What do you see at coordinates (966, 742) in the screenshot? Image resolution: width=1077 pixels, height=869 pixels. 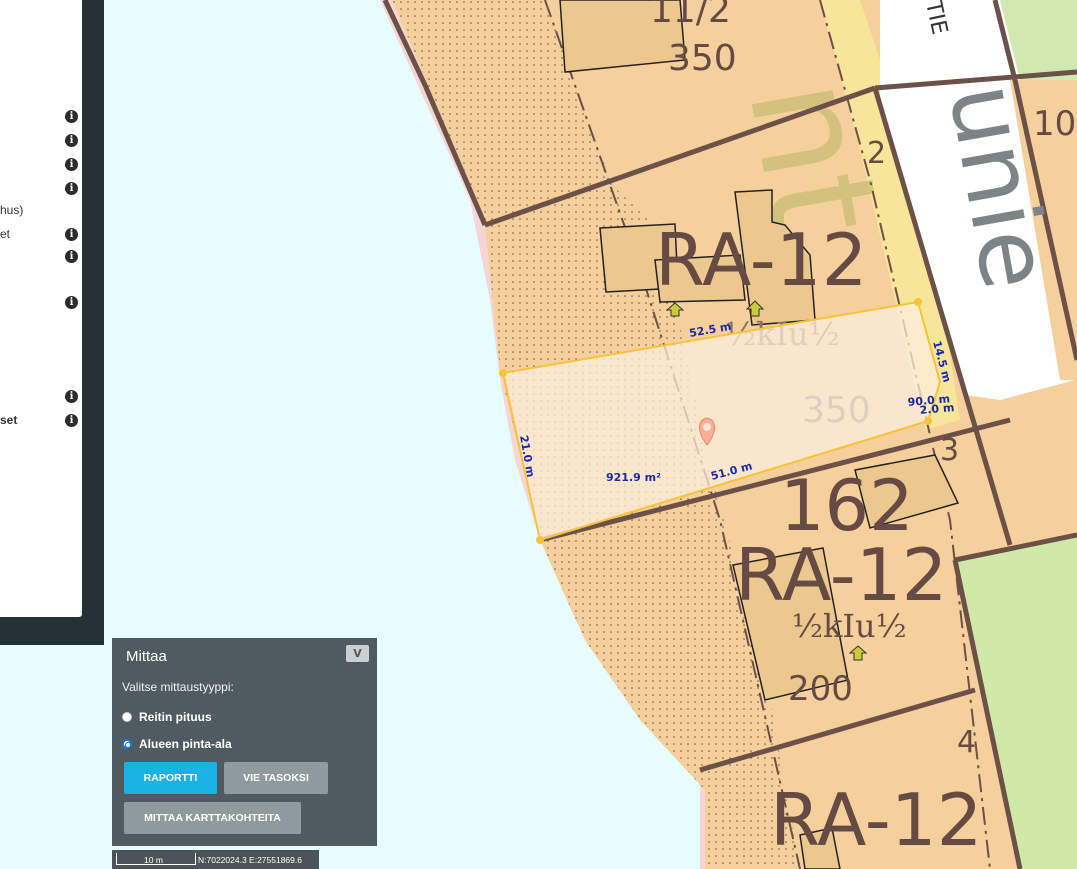 I see `plot-number: 4` at bounding box center [966, 742].